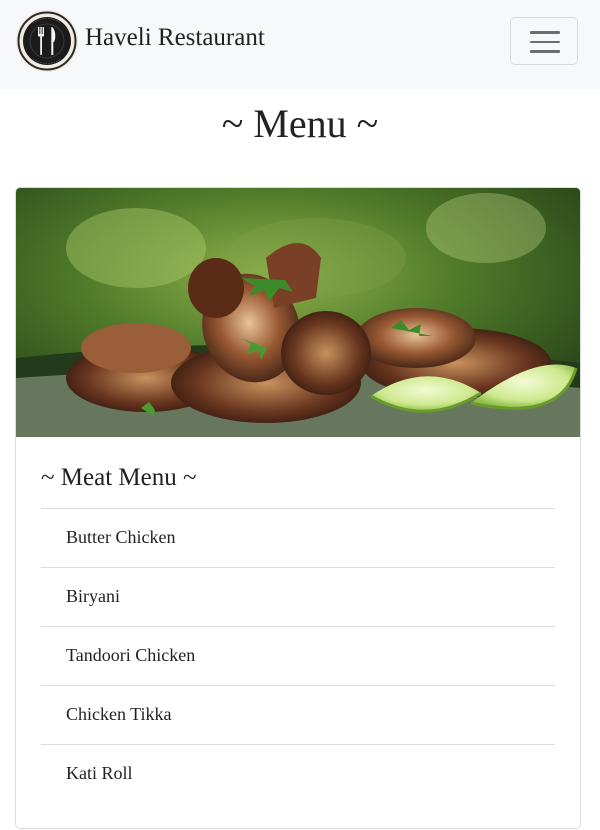  Describe the element at coordinates (300, 123) in the screenshot. I see `page-title: ~ Menu ~` at that location.